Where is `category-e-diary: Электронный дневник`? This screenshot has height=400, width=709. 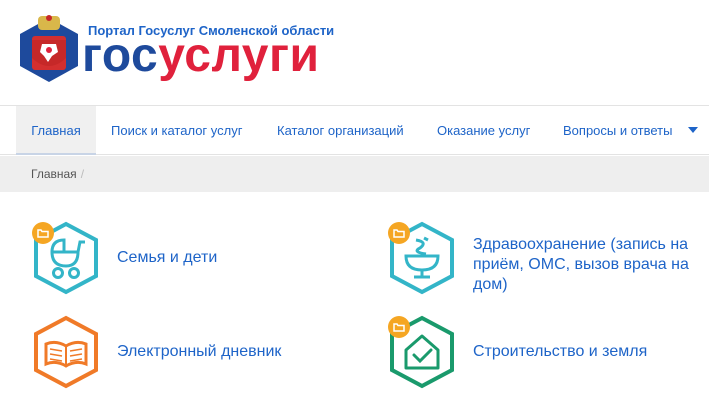
category-e-diary: Электронный дневник is located at coordinates (195, 354).